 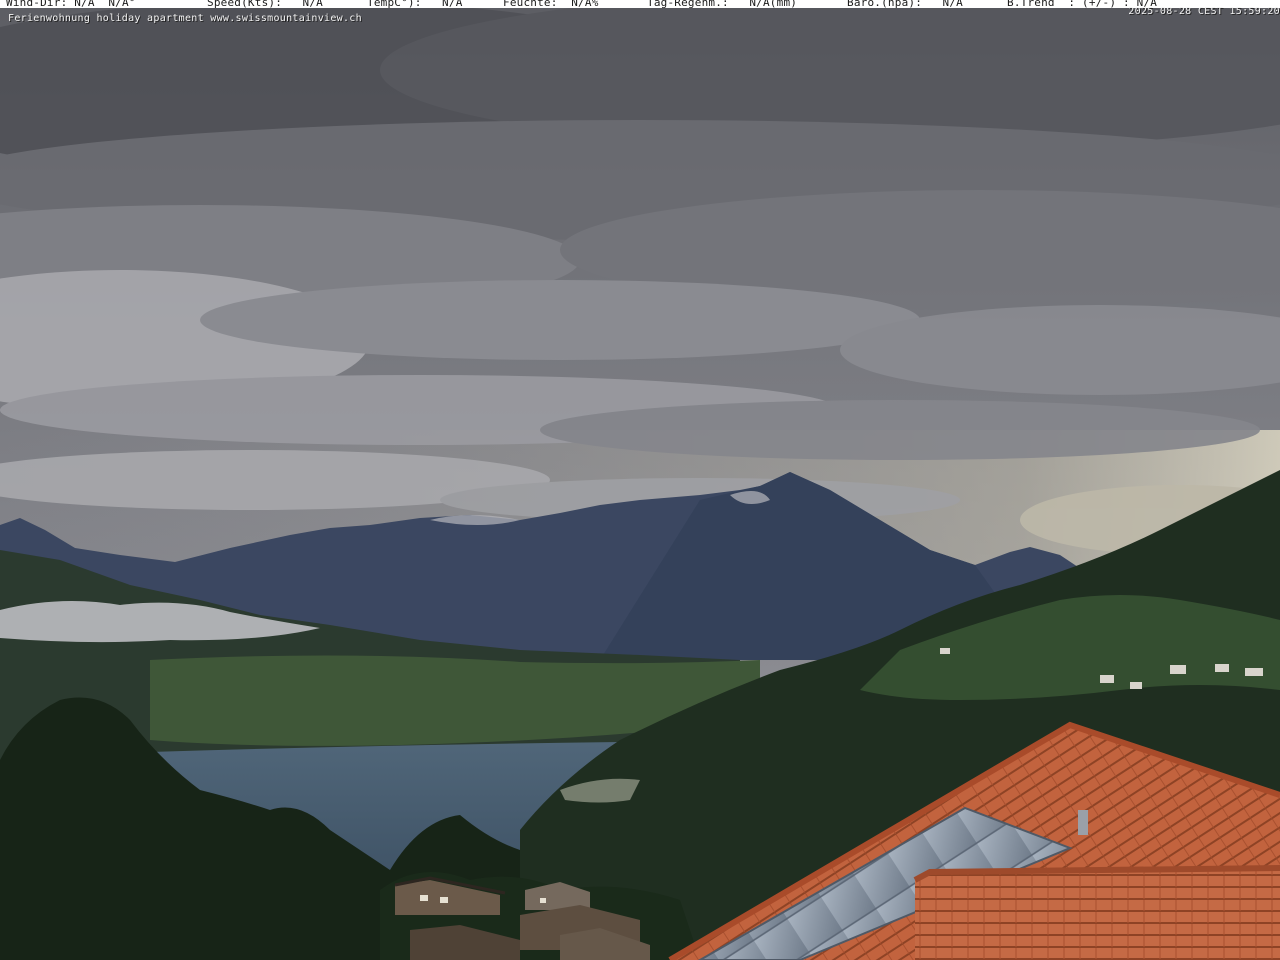 What do you see at coordinates (1083, 822) in the screenshot?
I see `roof-vent` at bounding box center [1083, 822].